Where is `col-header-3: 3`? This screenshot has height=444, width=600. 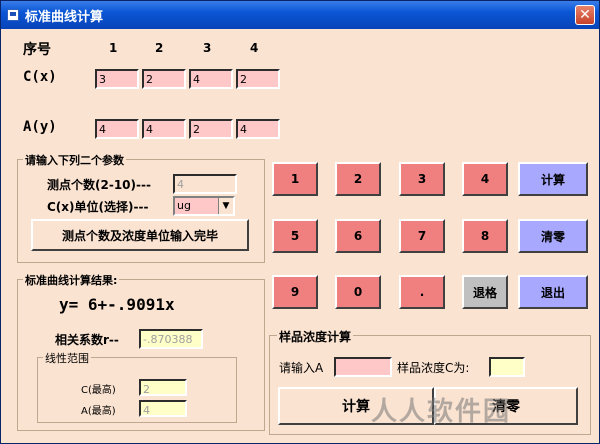
col-header-3: 3 is located at coordinates (207, 48).